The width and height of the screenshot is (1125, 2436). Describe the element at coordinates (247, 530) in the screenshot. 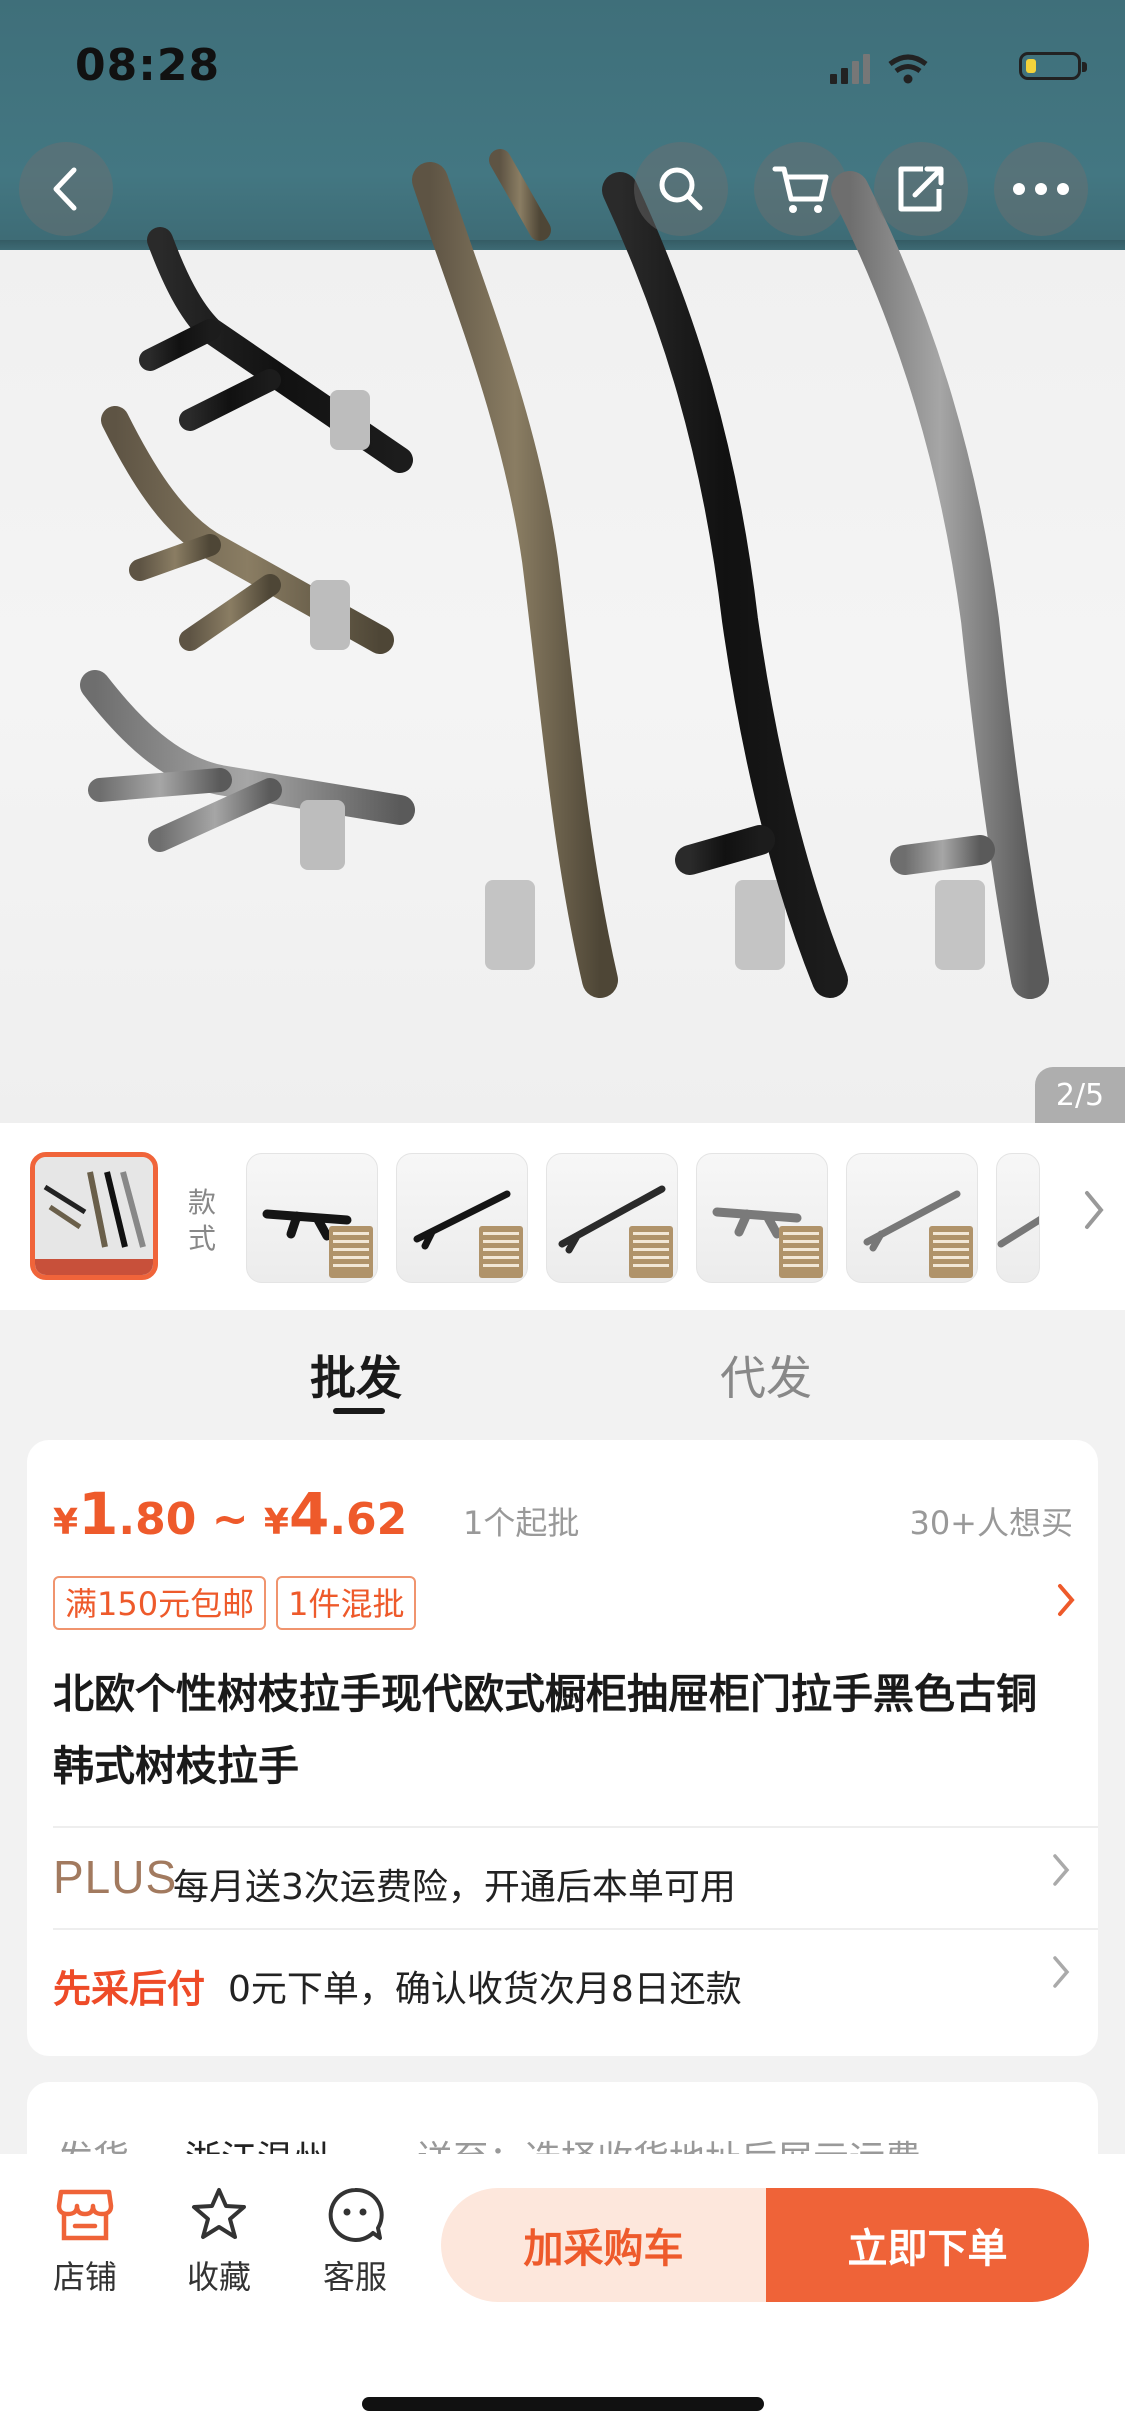

I see `knob-bronze` at that location.